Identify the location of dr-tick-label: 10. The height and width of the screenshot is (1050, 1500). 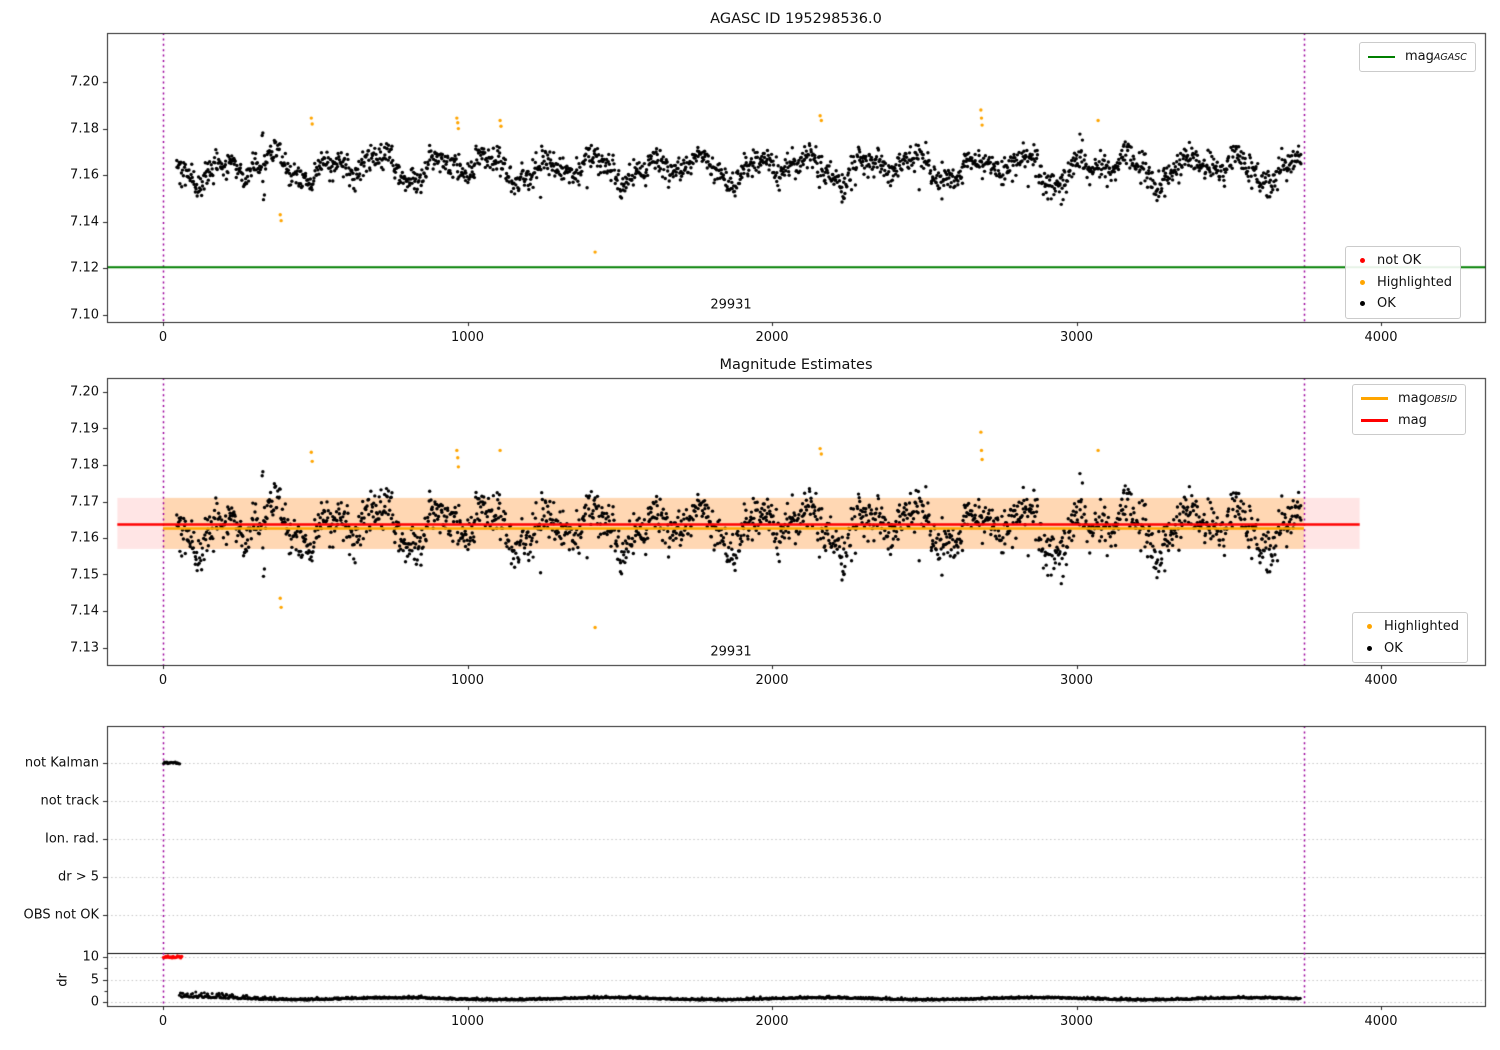
(90, 957).